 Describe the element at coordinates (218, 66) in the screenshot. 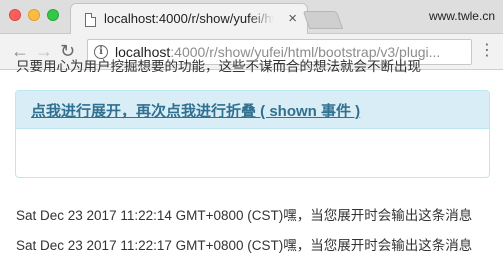

I see `panel-body-text: 只要用心为用户挖掘想要的功能，这些不谋而合的想法就会不断出现` at that location.